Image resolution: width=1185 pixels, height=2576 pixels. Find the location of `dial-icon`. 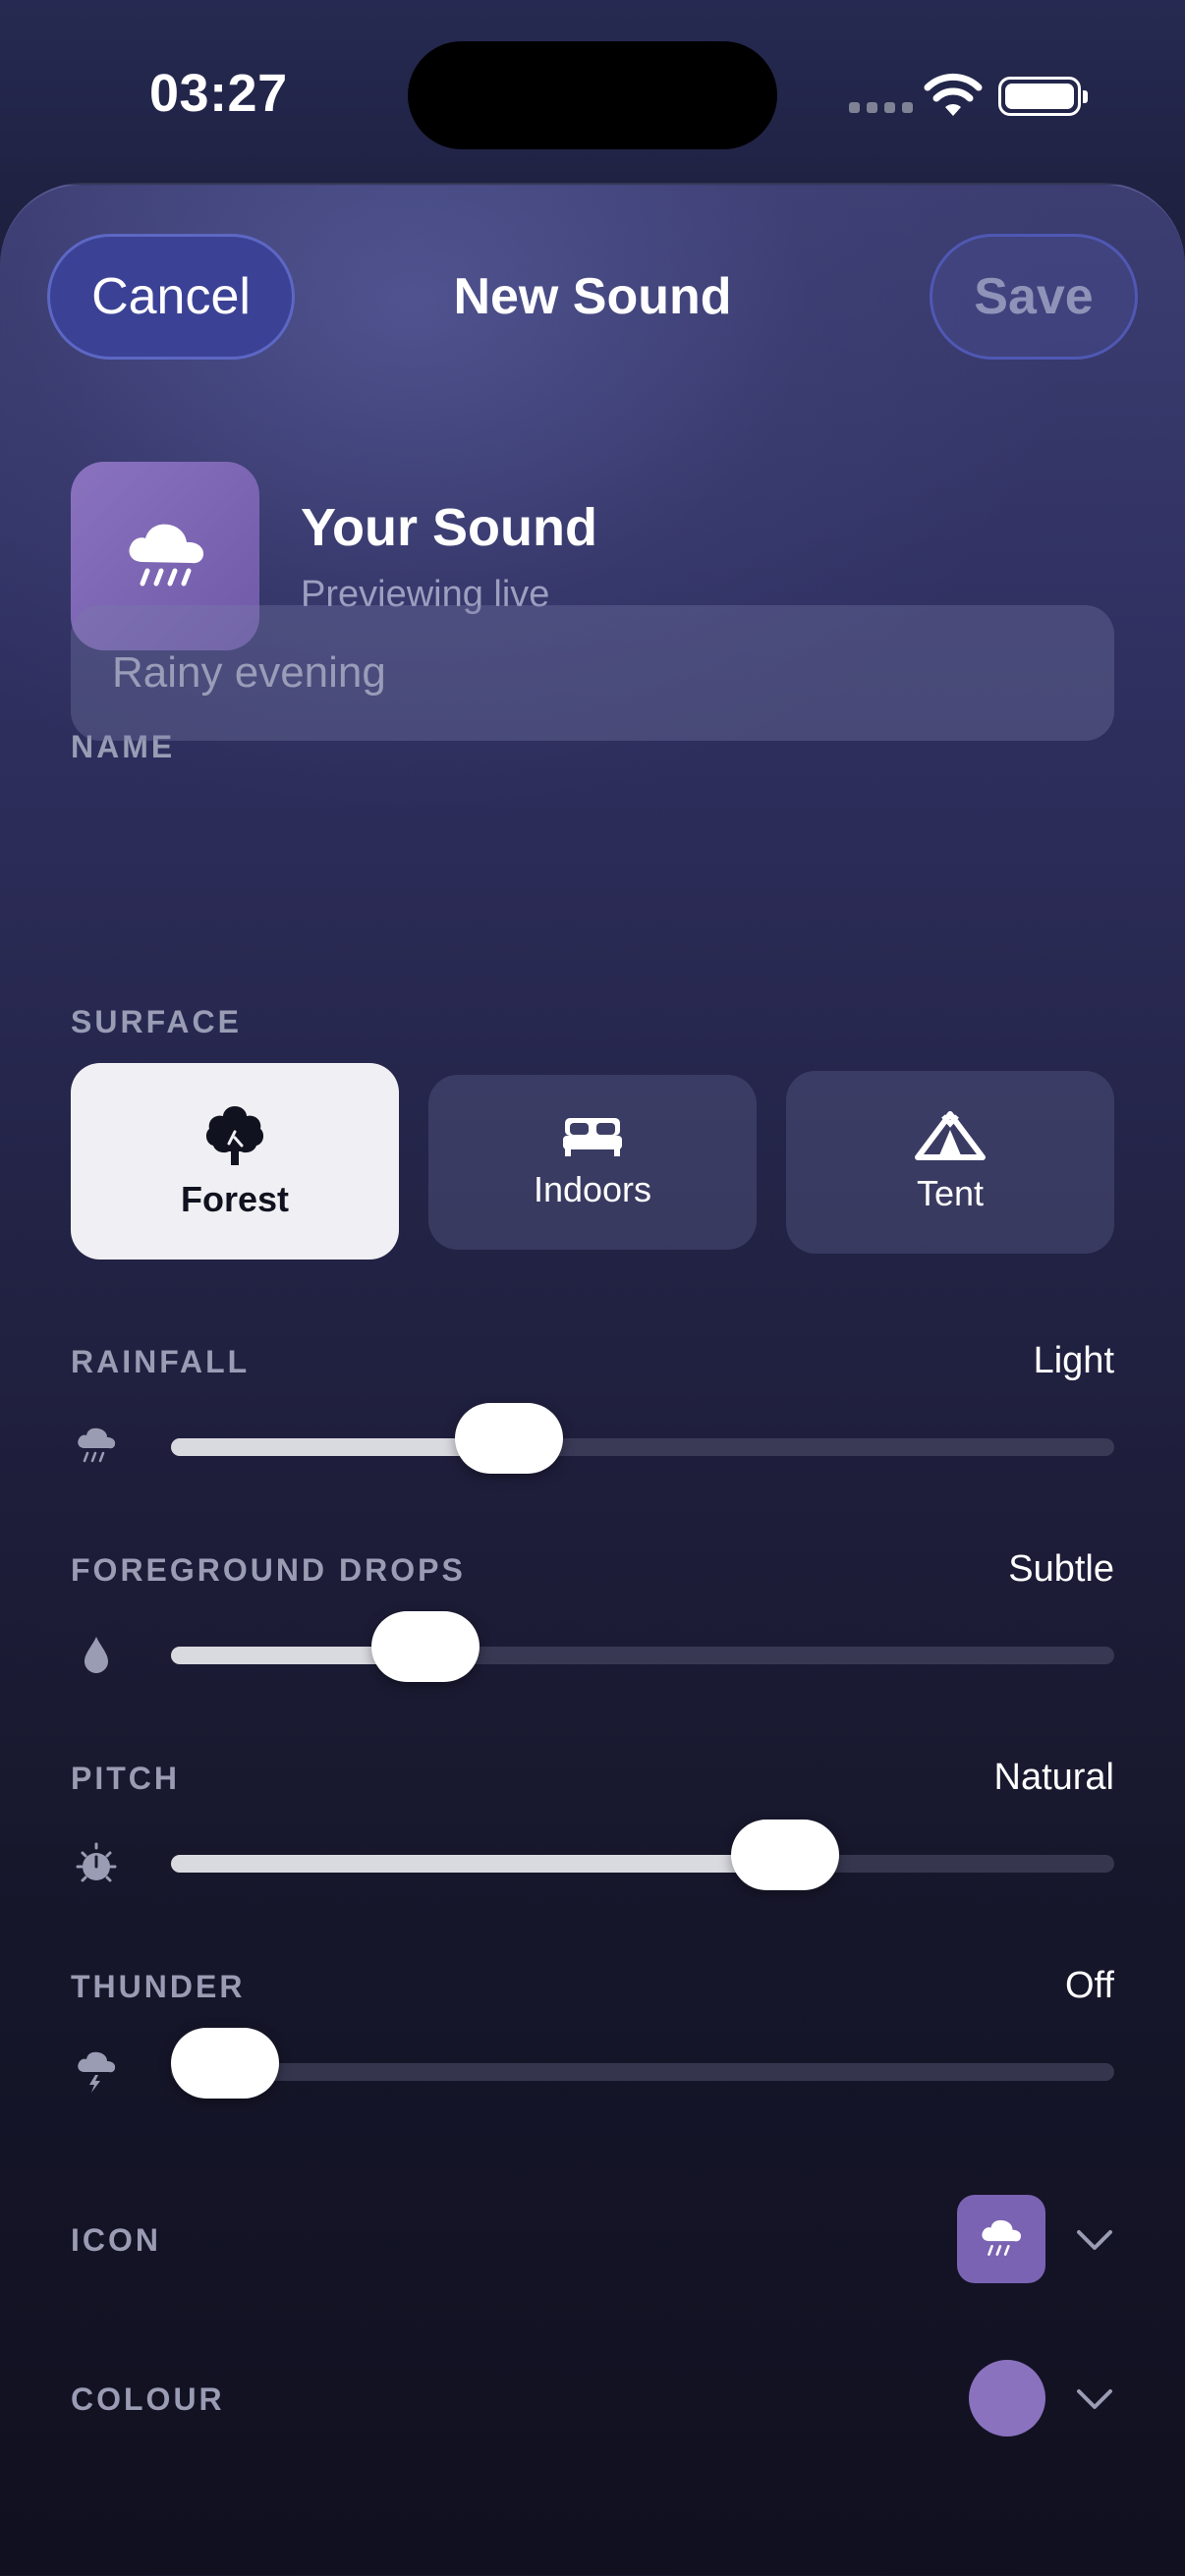

dial-icon is located at coordinates (97, 1862).